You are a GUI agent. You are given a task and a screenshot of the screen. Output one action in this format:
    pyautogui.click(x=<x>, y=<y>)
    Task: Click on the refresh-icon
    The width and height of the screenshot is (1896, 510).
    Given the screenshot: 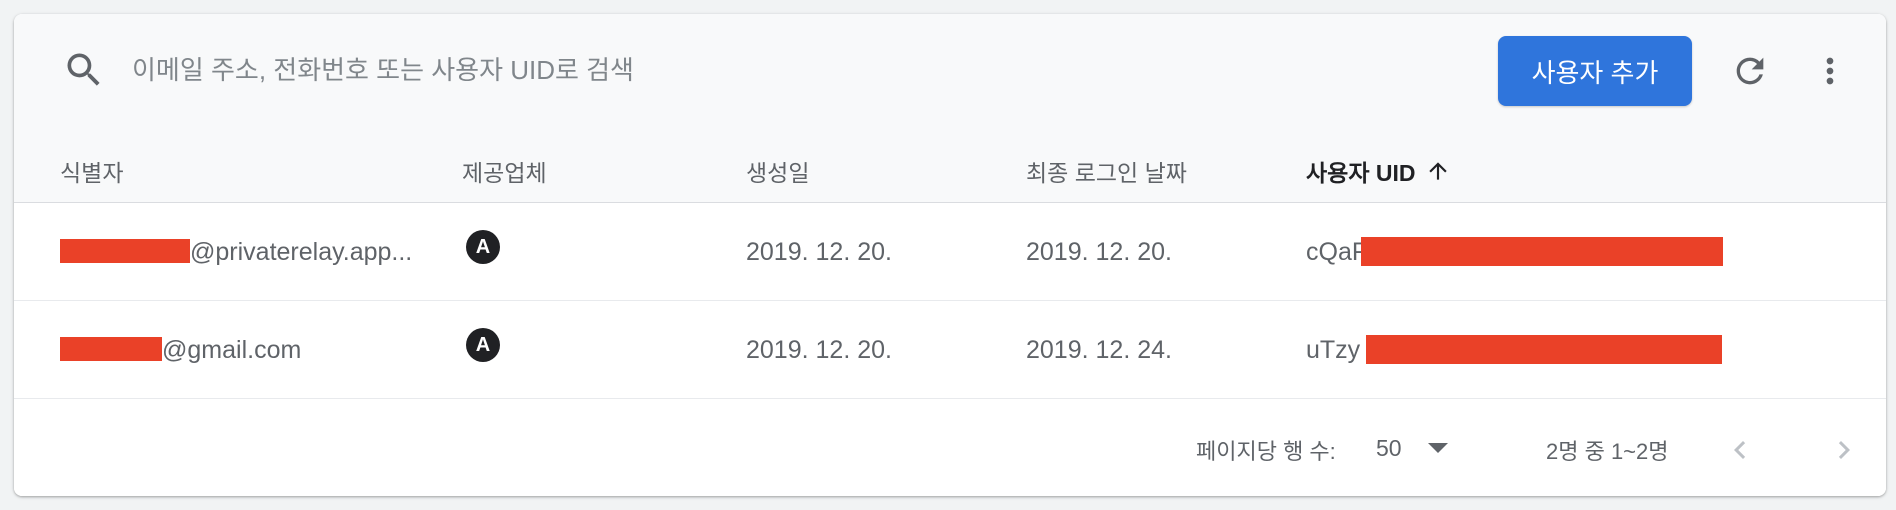 What is the action you would take?
    pyautogui.click(x=1750, y=71)
    